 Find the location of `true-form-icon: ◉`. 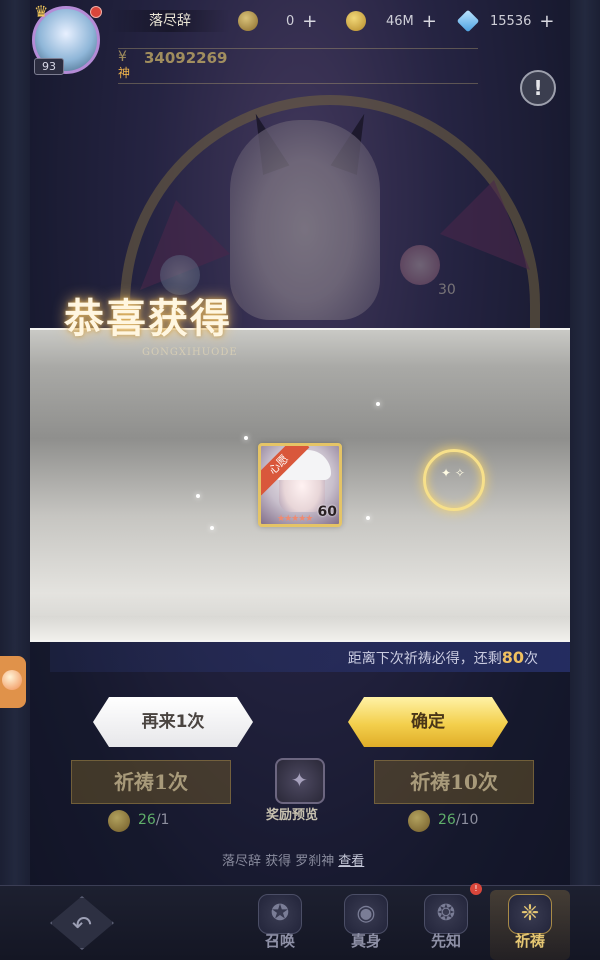

true-form-icon: ◉ is located at coordinates (366, 914).